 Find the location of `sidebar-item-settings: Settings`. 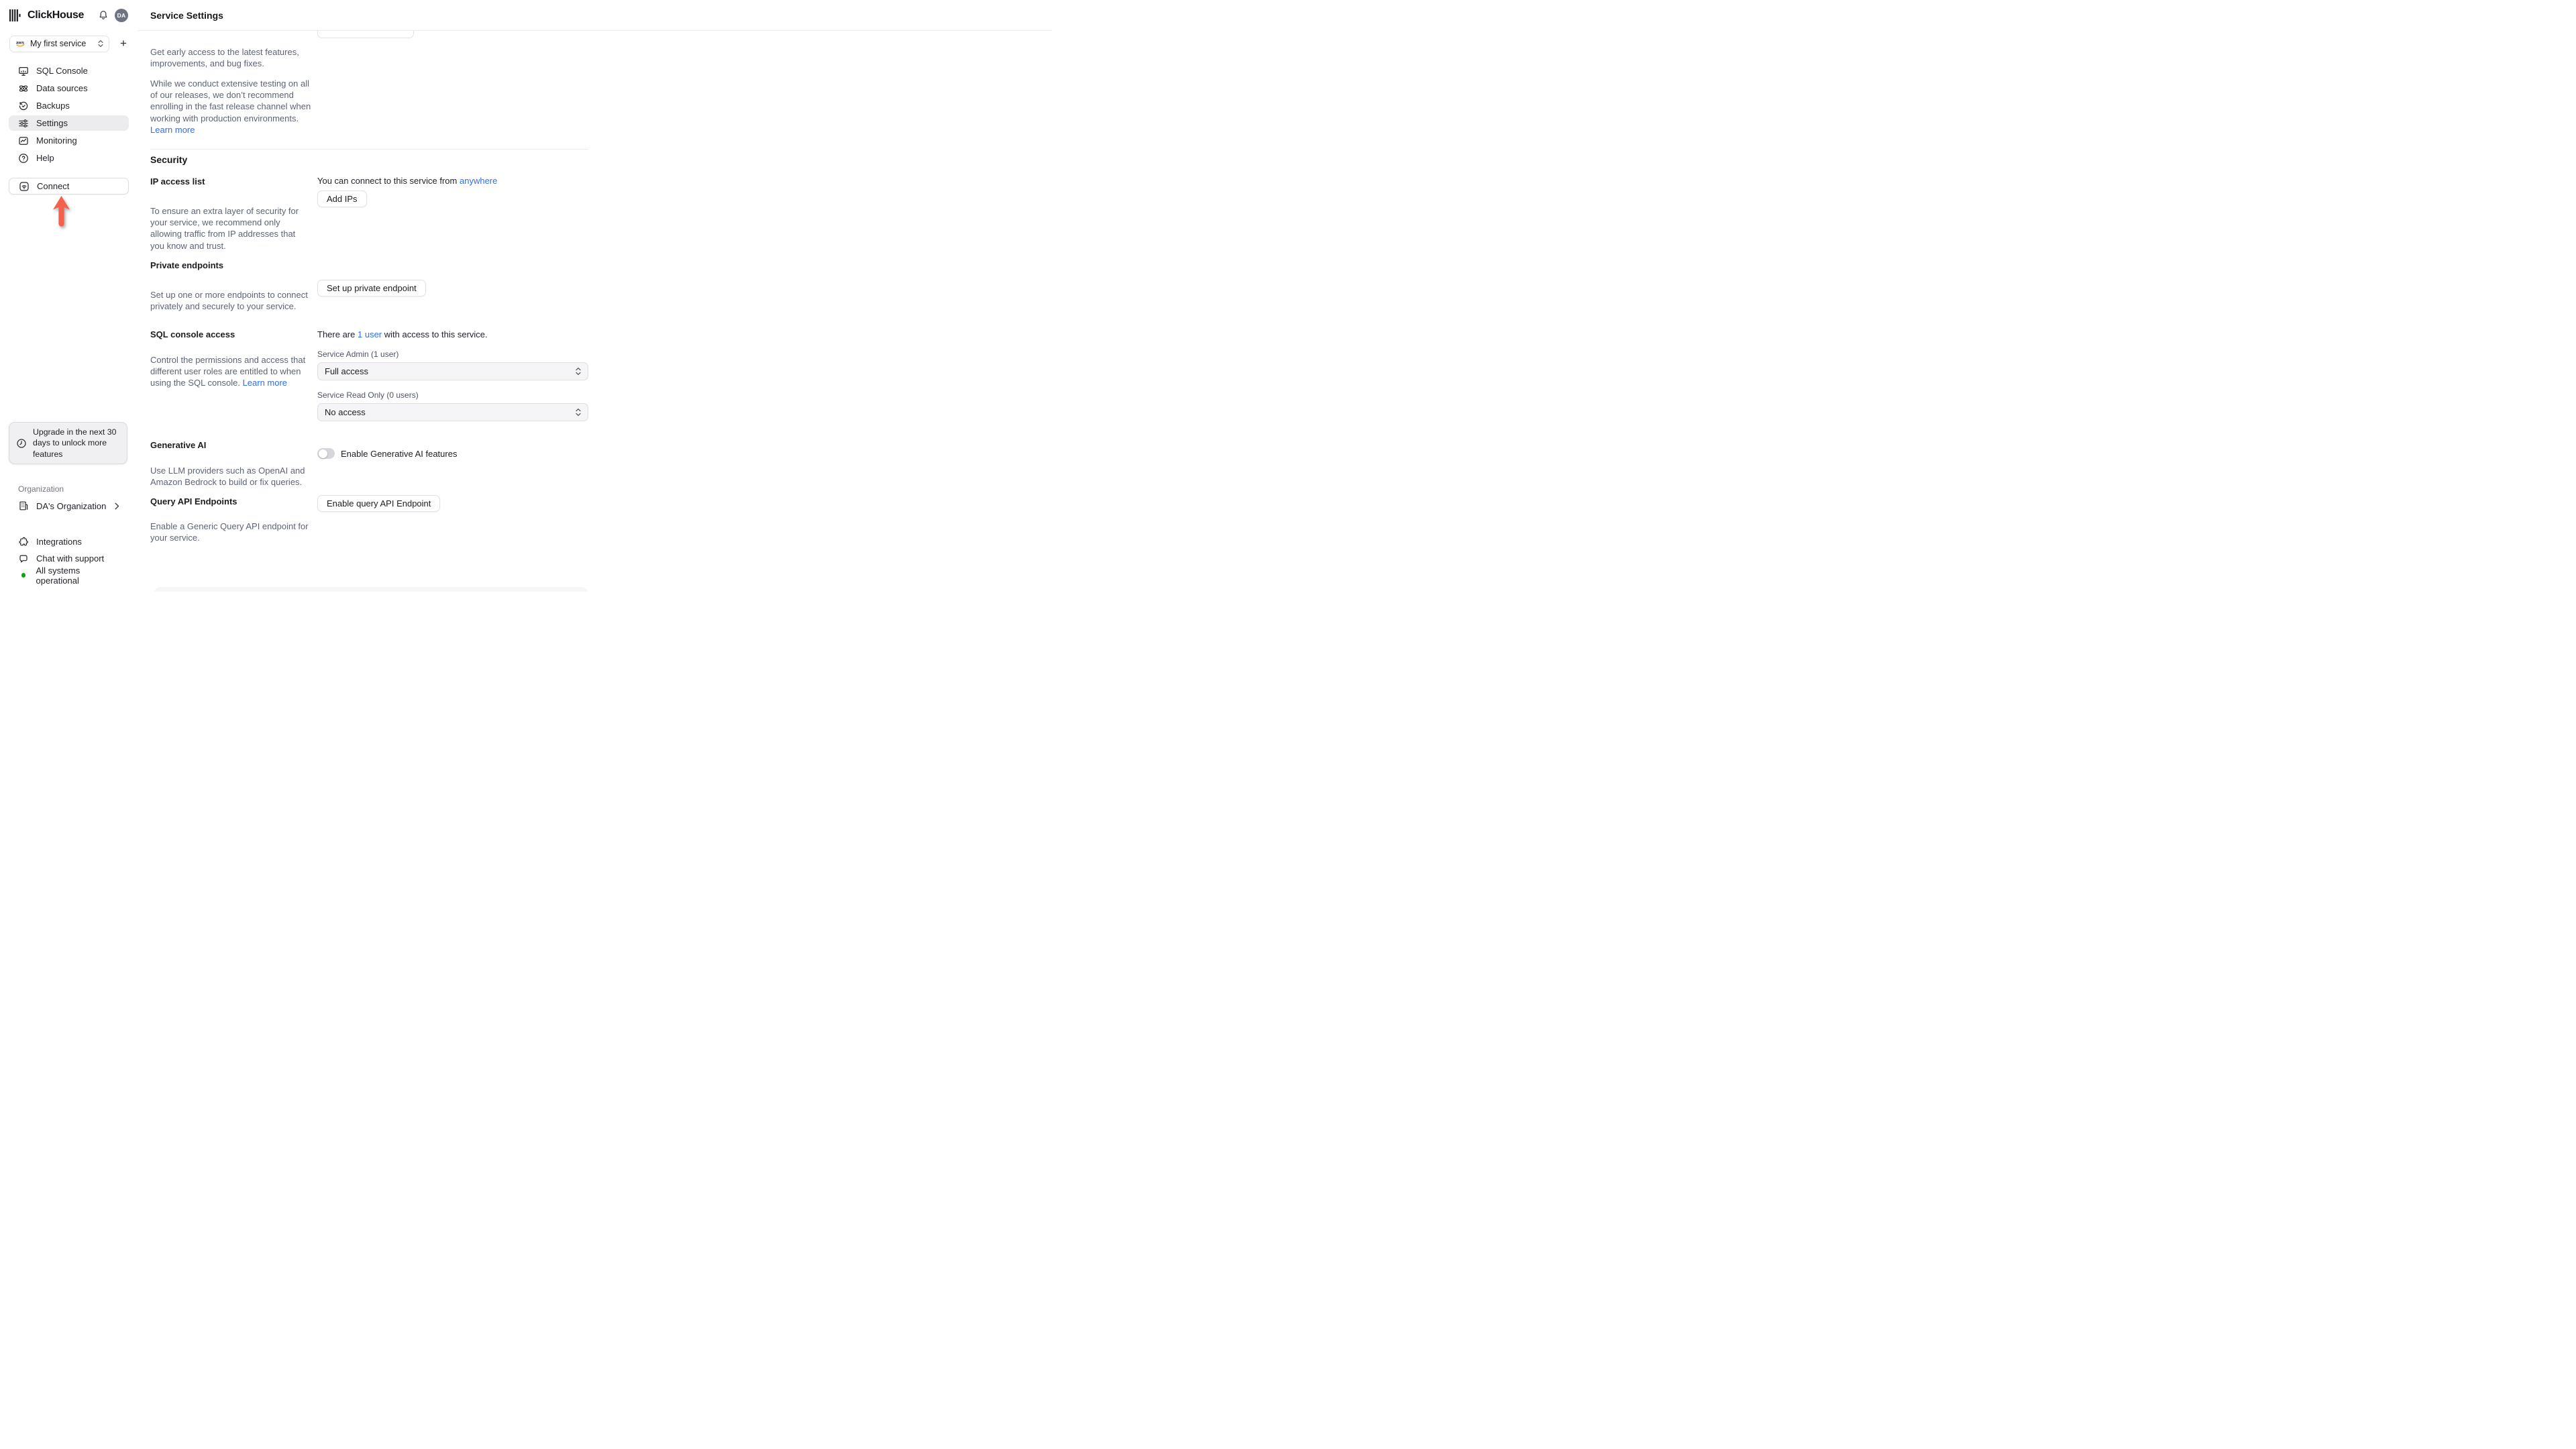

sidebar-item-settings: Settings is located at coordinates (69, 123).